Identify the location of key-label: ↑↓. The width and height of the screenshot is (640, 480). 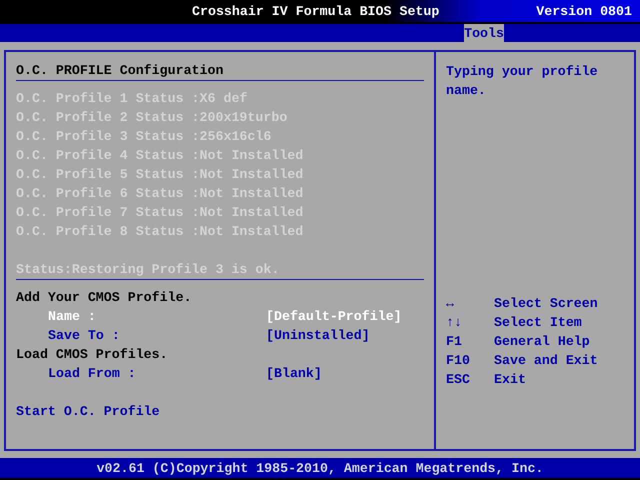
(454, 323).